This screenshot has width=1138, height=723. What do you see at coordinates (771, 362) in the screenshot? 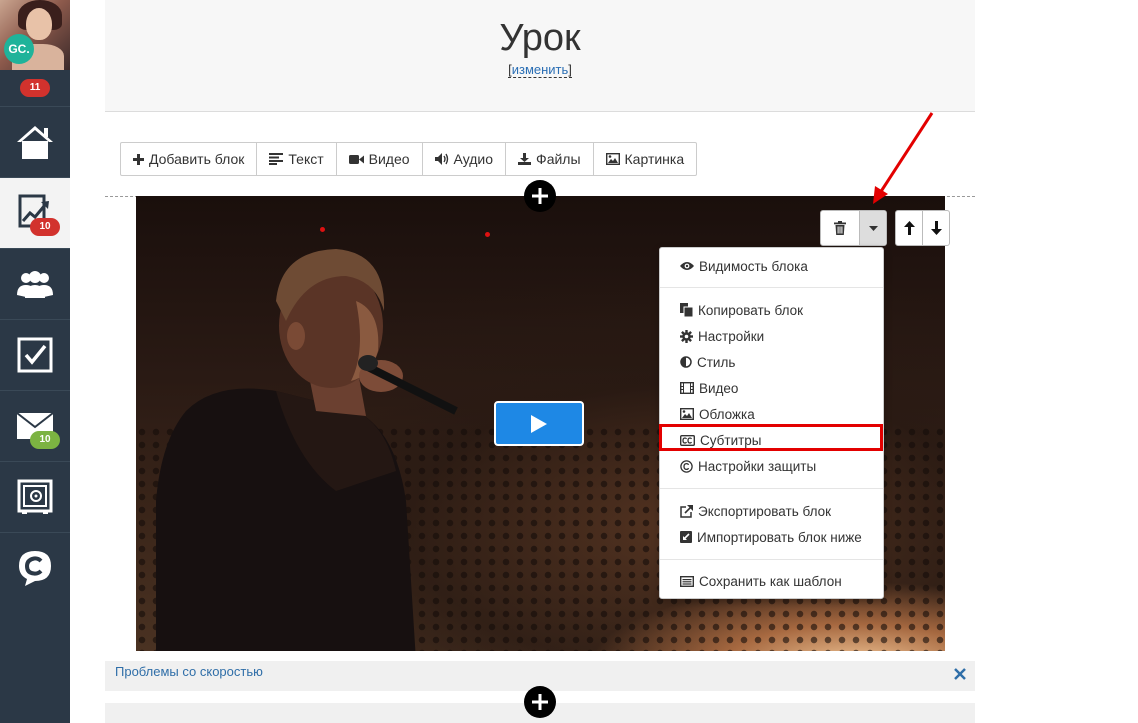
I see `menu-item-style: Стиль` at bounding box center [771, 362].